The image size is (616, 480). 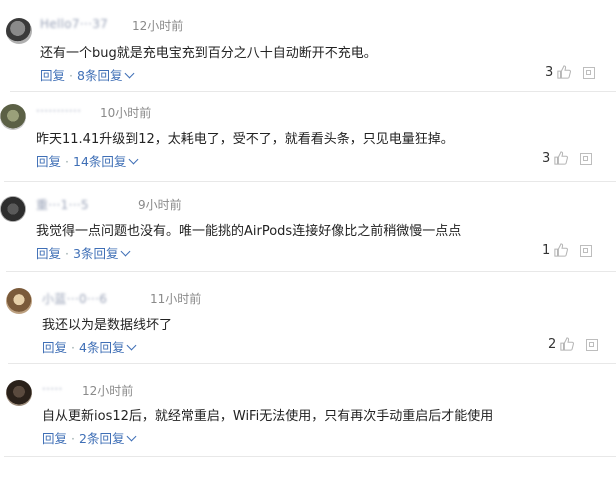 What do you see at coordinates (74, 298) in the screenshot?
I see `username: 小蓝···0···6` at bounding box center [74, 298].